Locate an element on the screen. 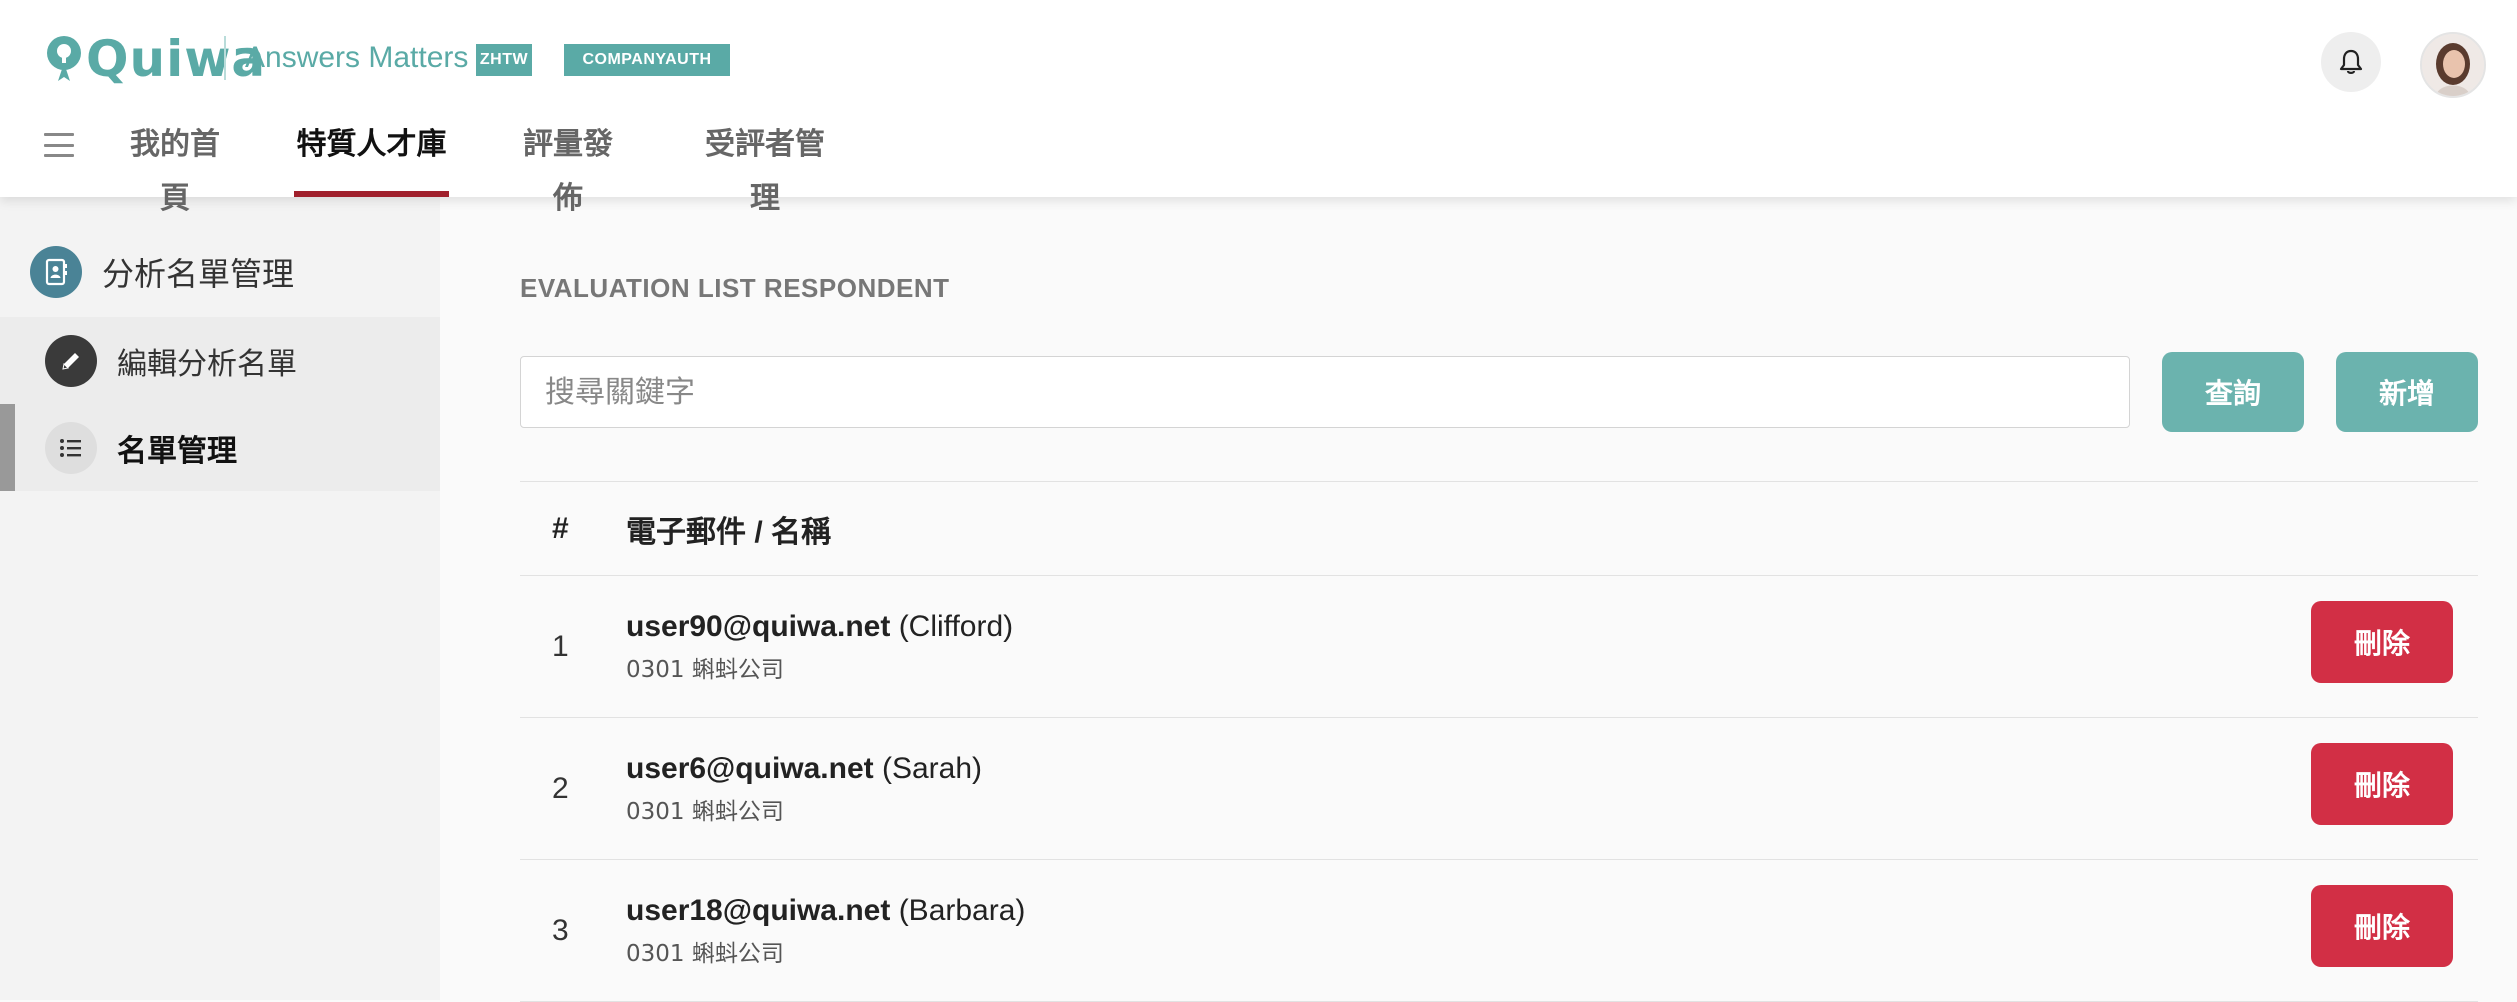 The width and height of the screenshot is (2517, 1002). sidebar-item-edit-list: 編輯分析名單 is located at coordinates (220, 360).